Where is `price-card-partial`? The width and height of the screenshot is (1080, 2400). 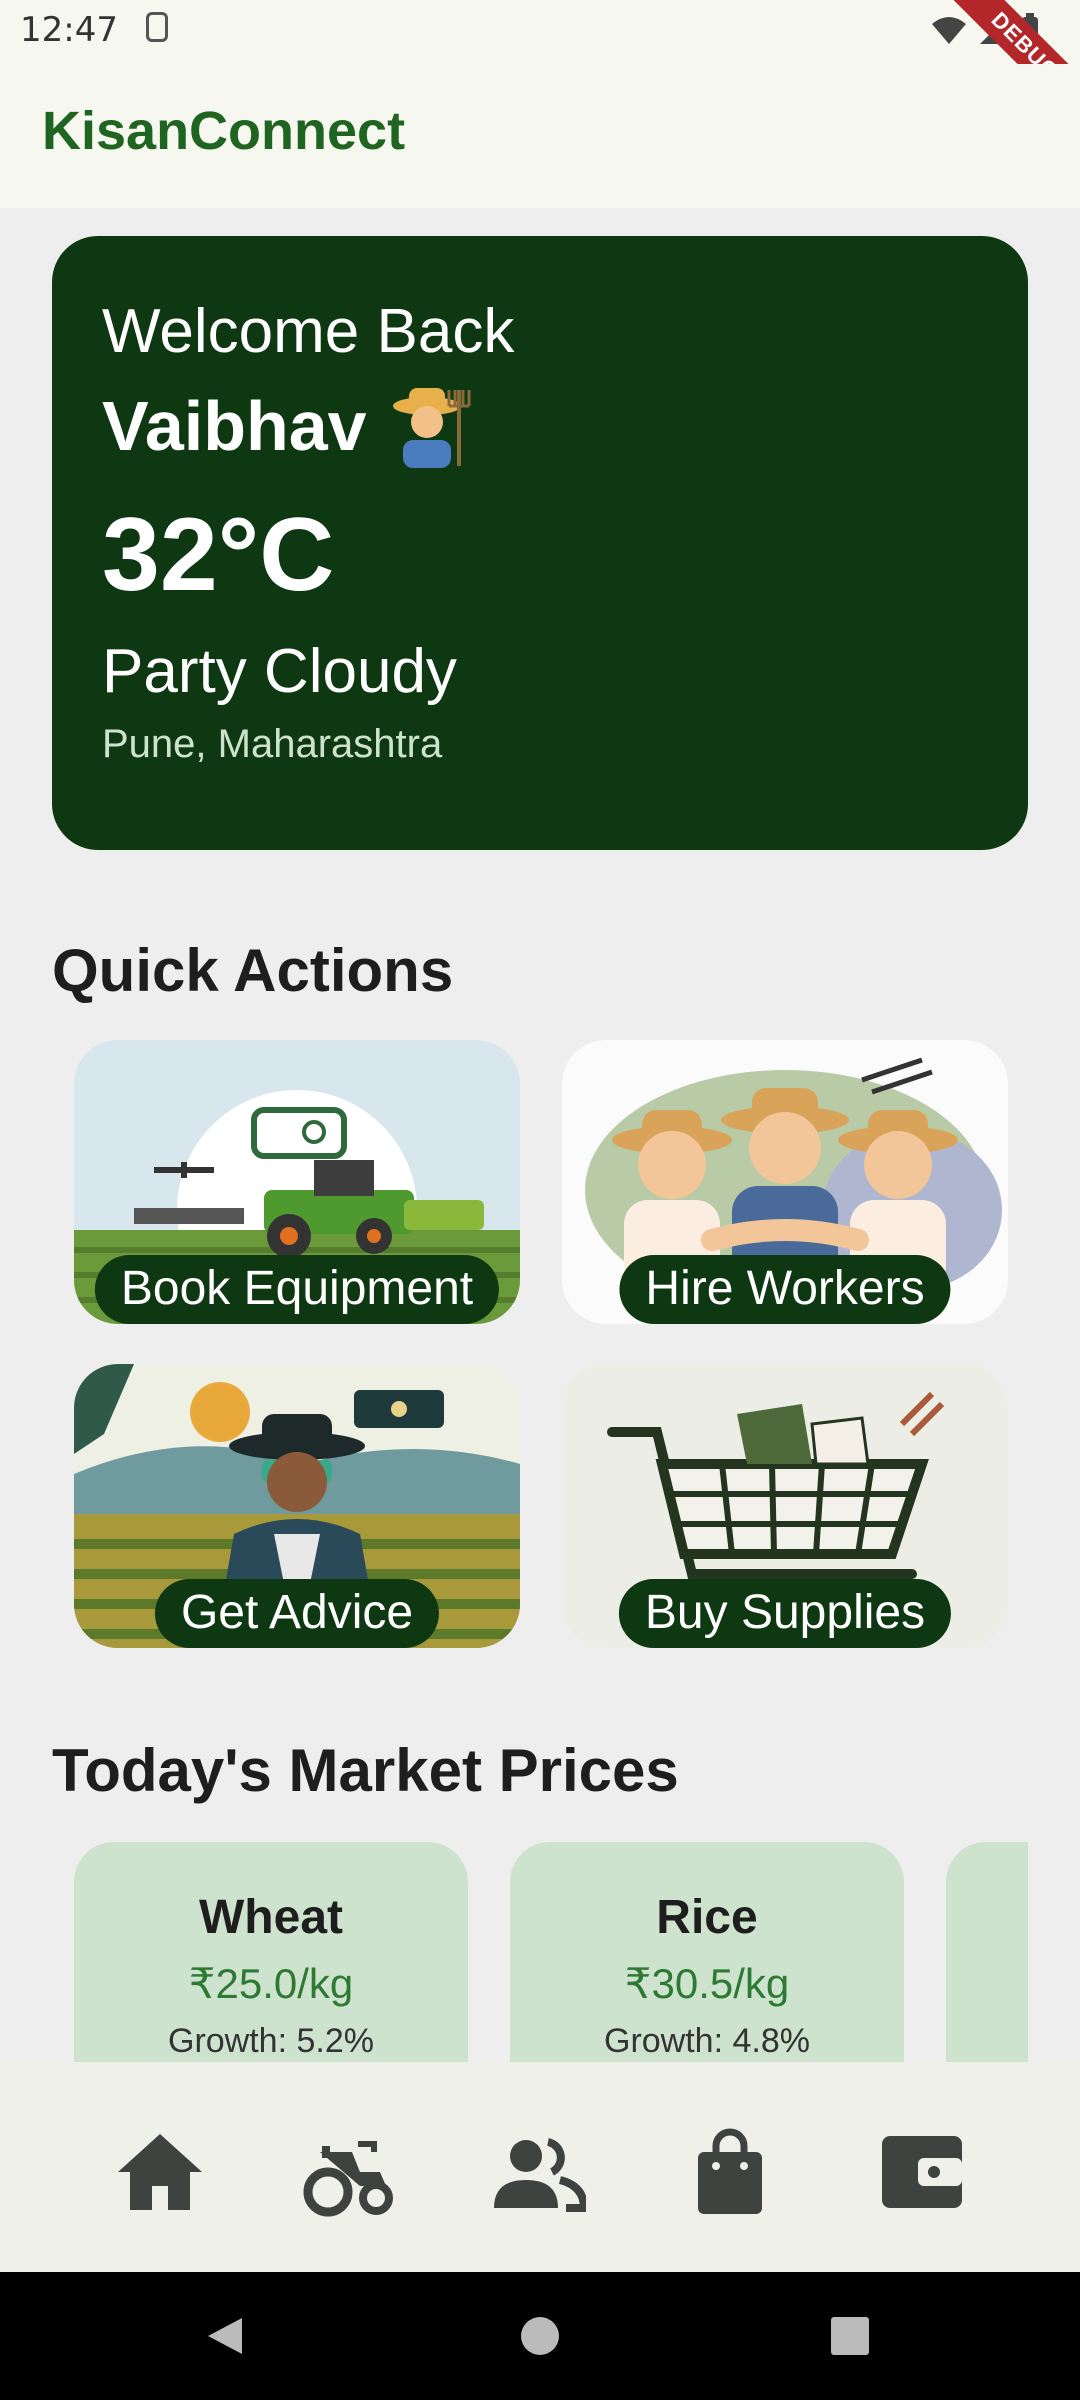 price-card-partial is located at coordinates (987, 1952).